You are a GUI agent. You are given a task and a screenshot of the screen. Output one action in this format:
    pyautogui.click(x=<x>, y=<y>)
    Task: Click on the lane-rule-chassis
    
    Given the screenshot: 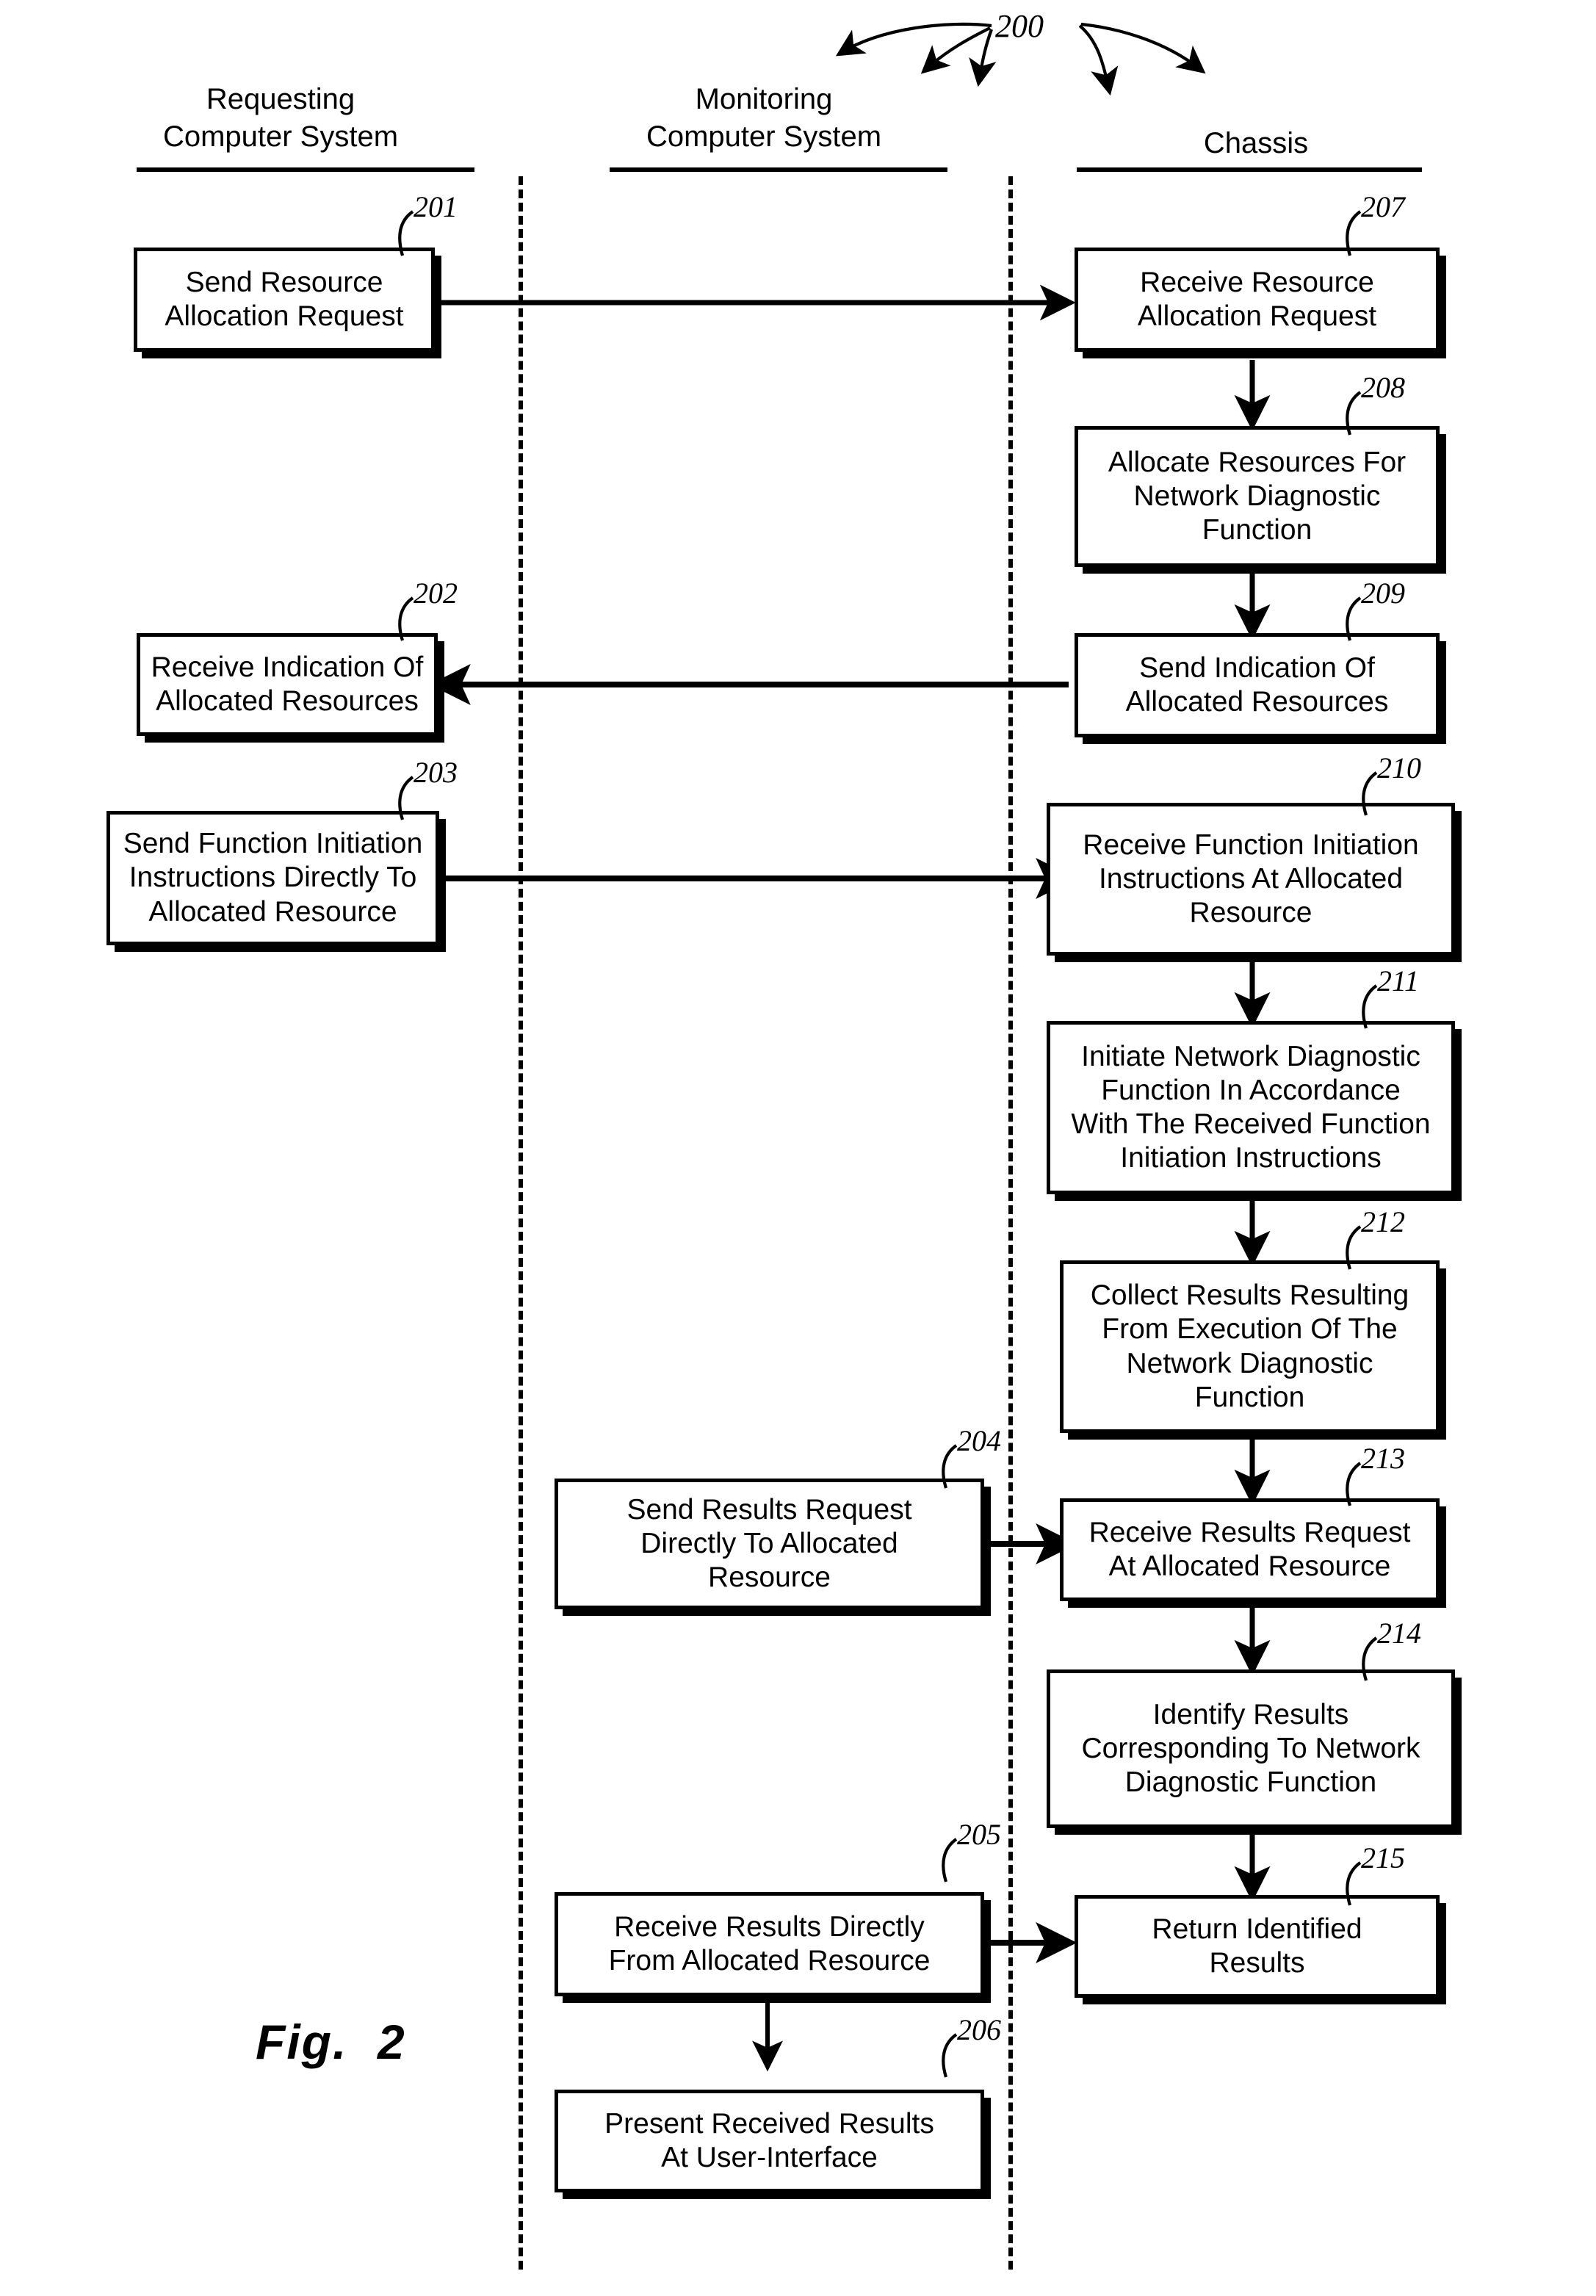 What is the action you would take?
    pyautogui.click(x=1249, y=169)
    